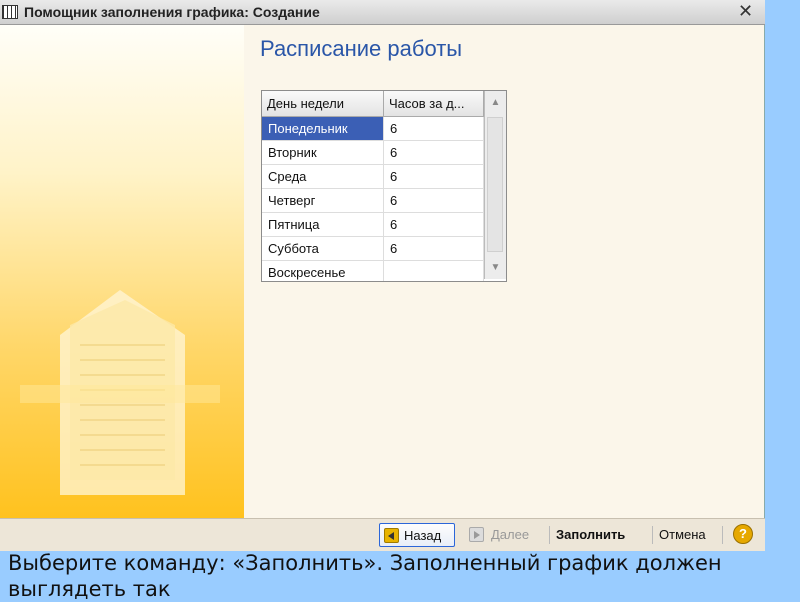 This screenshot has width=800, height=602. Describe the element at coordinates (323, 153) in the screenshot. I see `day-cell: Вторник` at that location.